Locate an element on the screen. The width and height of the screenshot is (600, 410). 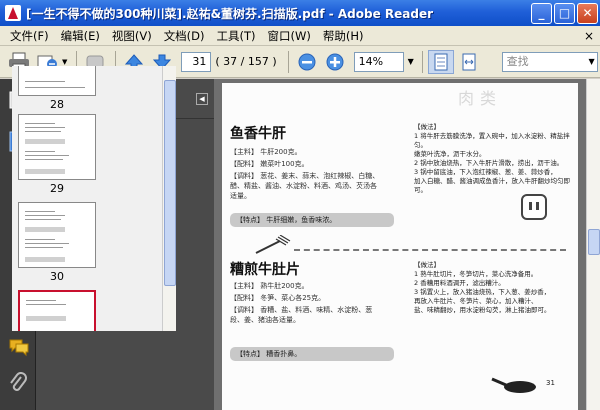
pan-illustration-icon is located at coordinates (513, 385).